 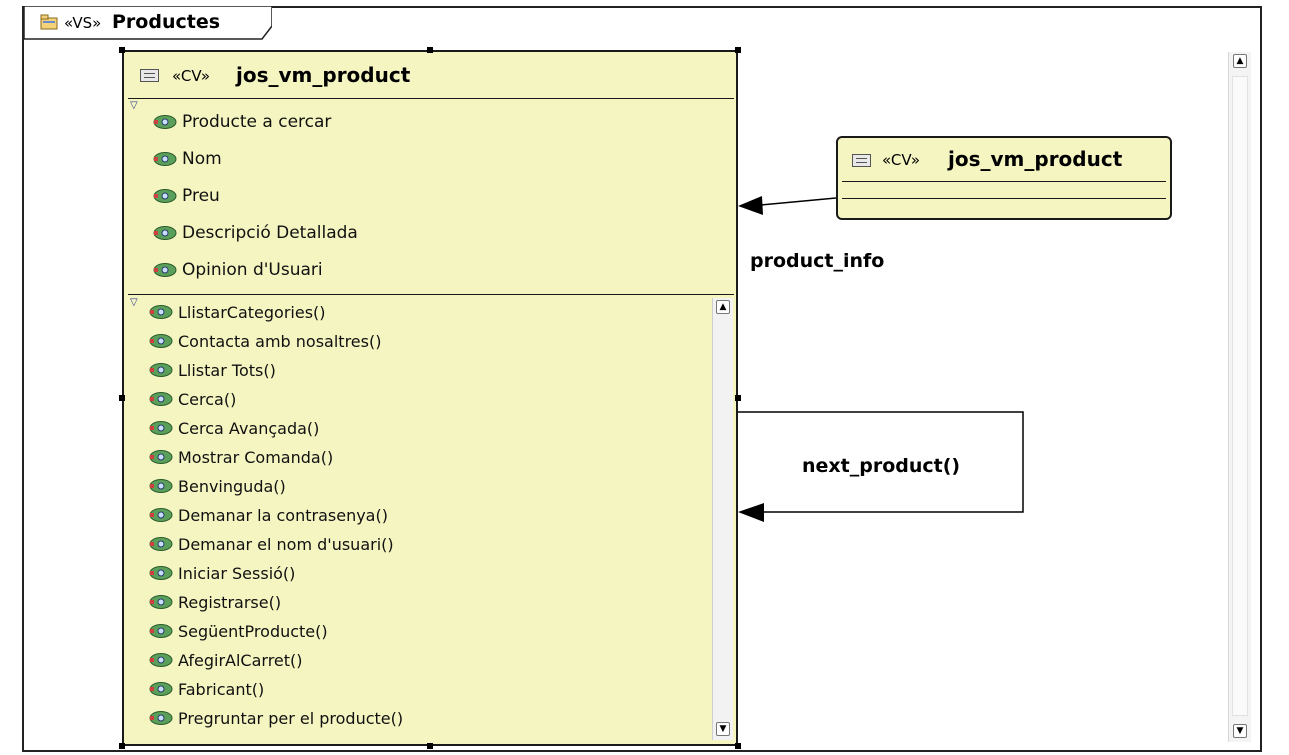 I want to click on association-label: product_info, so click(x=817, y=261).